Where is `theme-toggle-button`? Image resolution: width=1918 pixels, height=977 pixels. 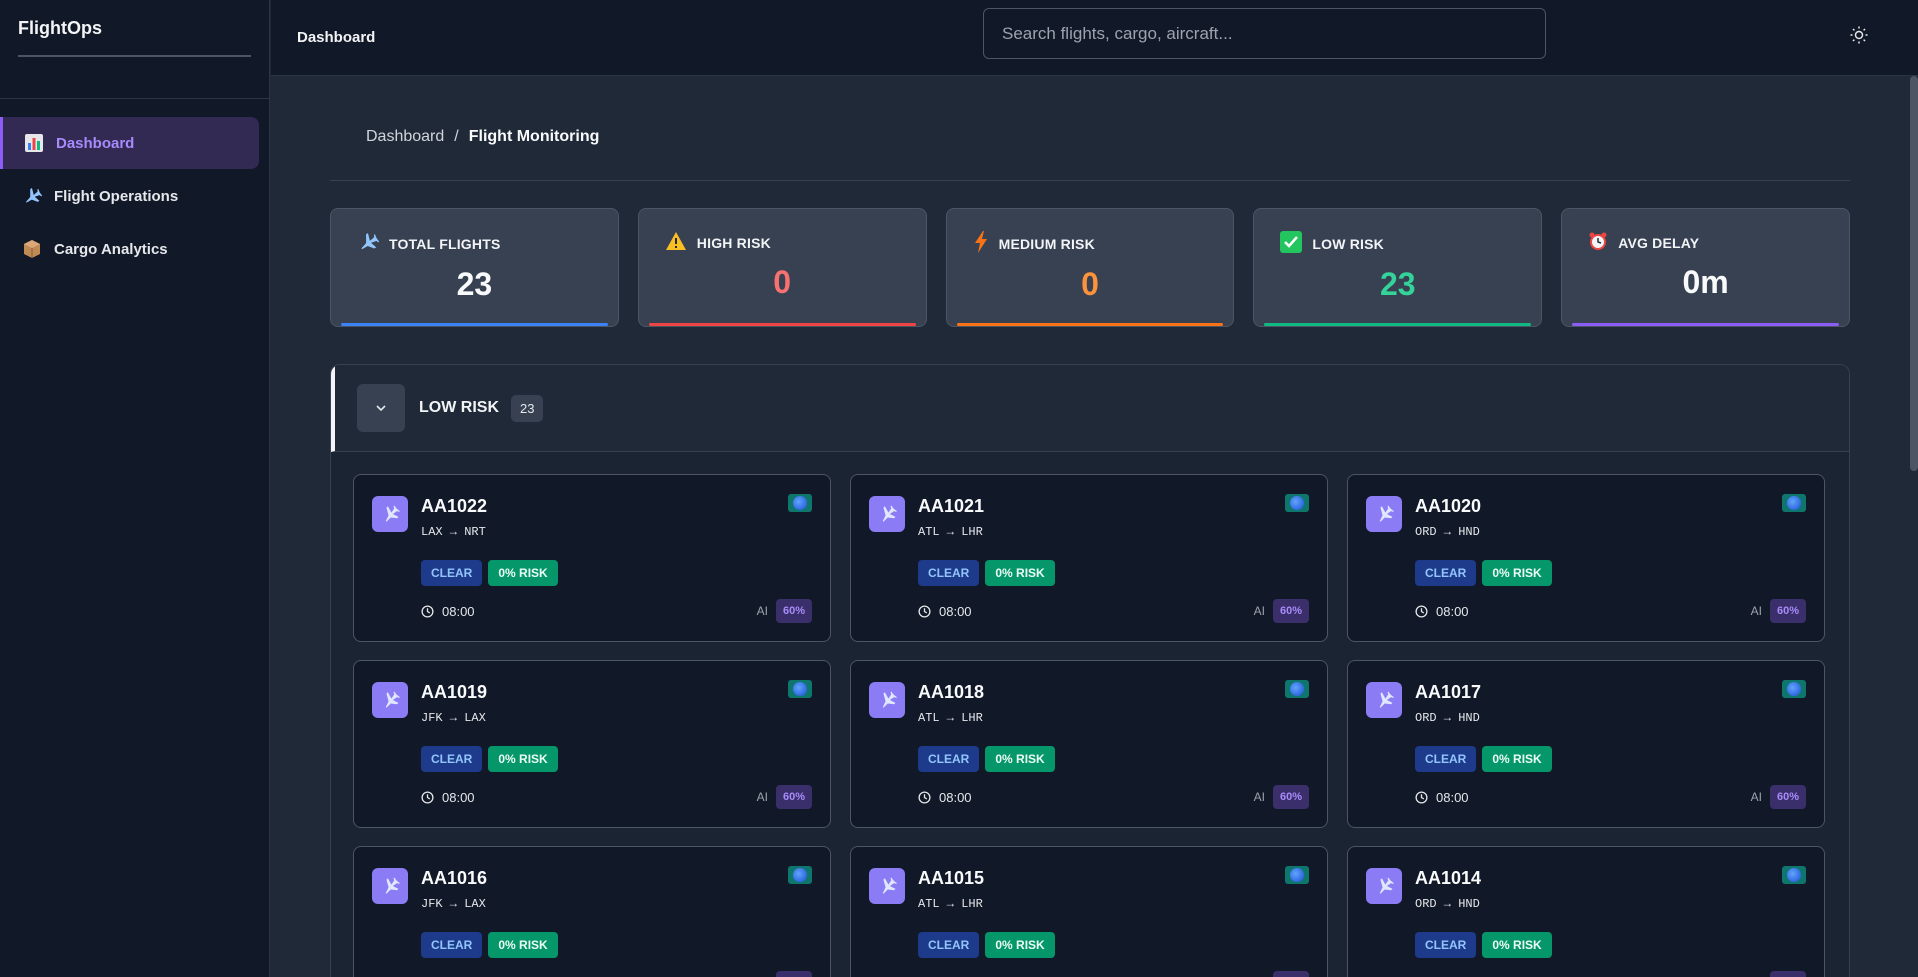
theme-toggle-button is located at coordinates (1859, 35).